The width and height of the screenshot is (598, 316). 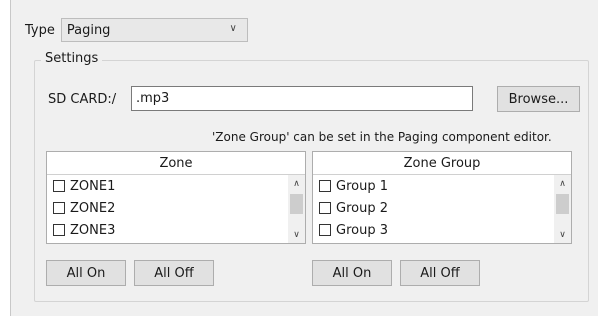 I want to click on zone-group-list-body: Group 1 Group 2 Group 3 ∧ ∨, so click(x=442, y=209).